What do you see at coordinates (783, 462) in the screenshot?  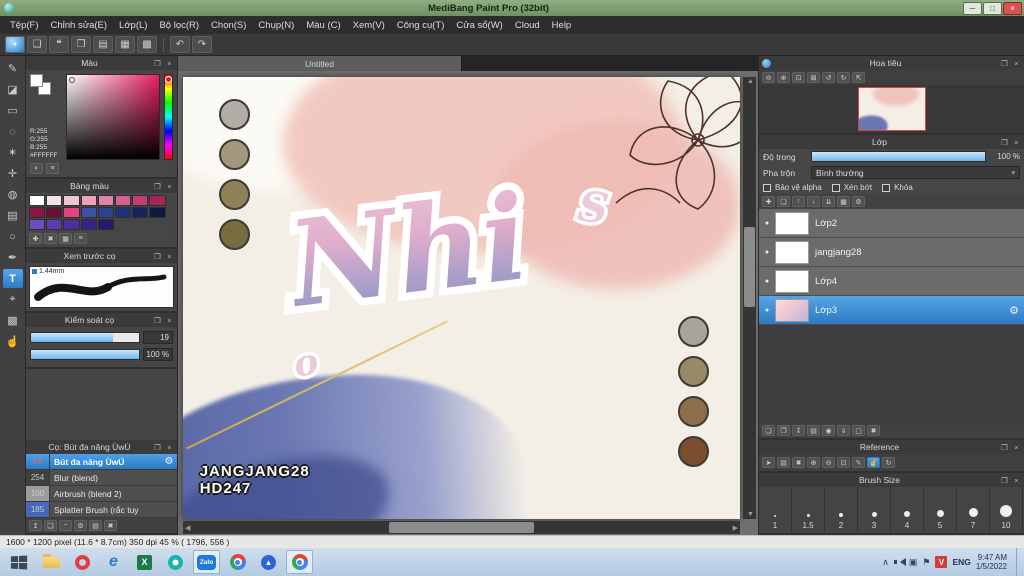 I see `open-reference-icon: ▤` at bounding box center [783, 462].